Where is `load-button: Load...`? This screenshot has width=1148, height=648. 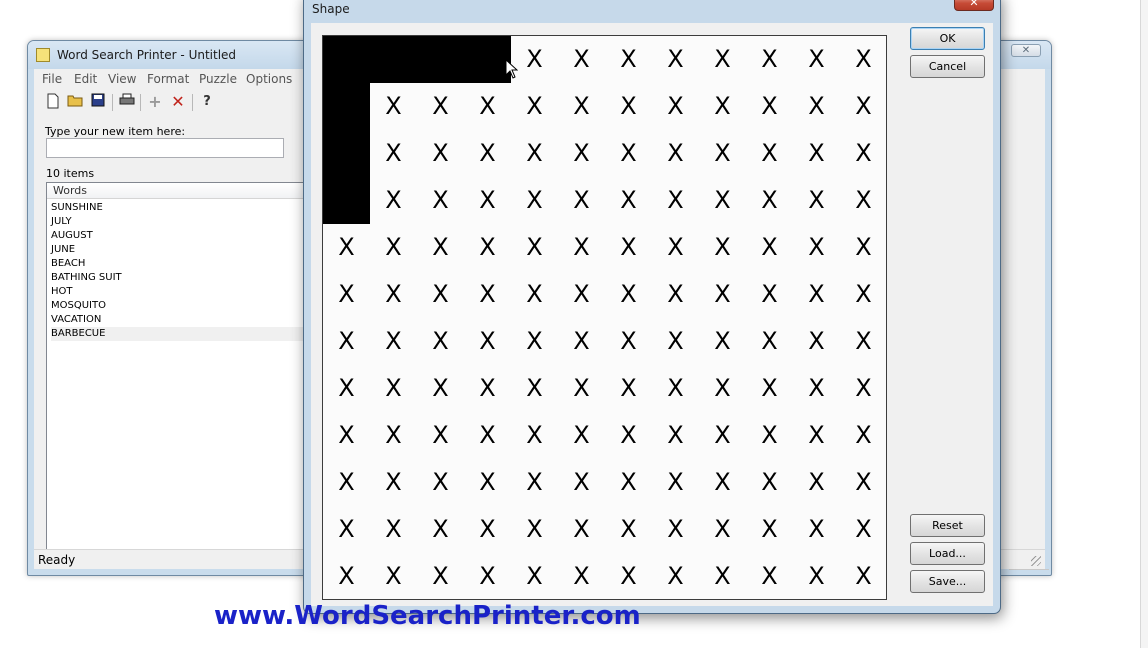 load-button: Load... is located at coordinates (947, 553).